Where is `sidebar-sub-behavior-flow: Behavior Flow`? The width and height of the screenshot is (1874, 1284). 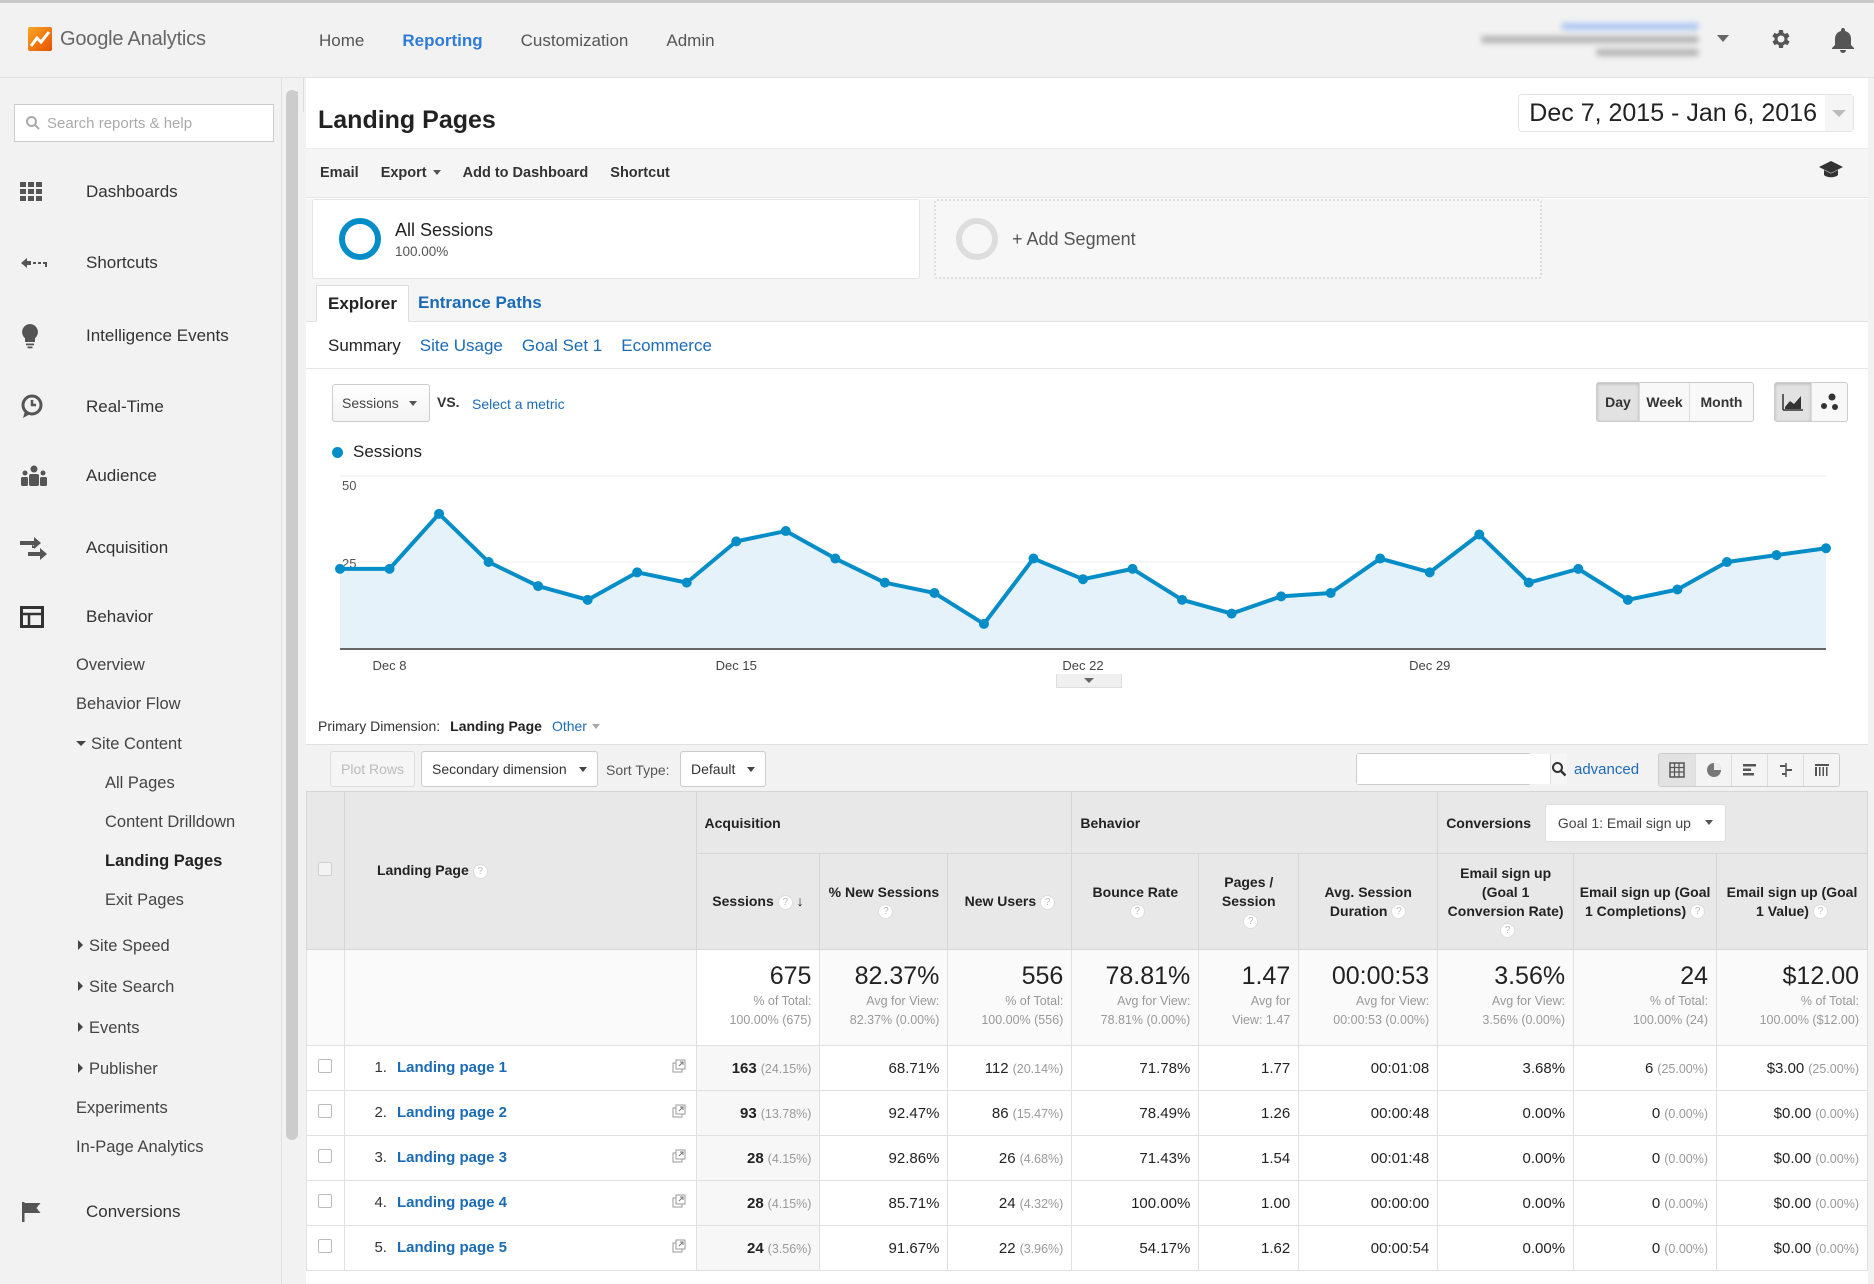
sidebar-sub-behavior-flow: Behavior Flow is located at coordinates (128, 704).